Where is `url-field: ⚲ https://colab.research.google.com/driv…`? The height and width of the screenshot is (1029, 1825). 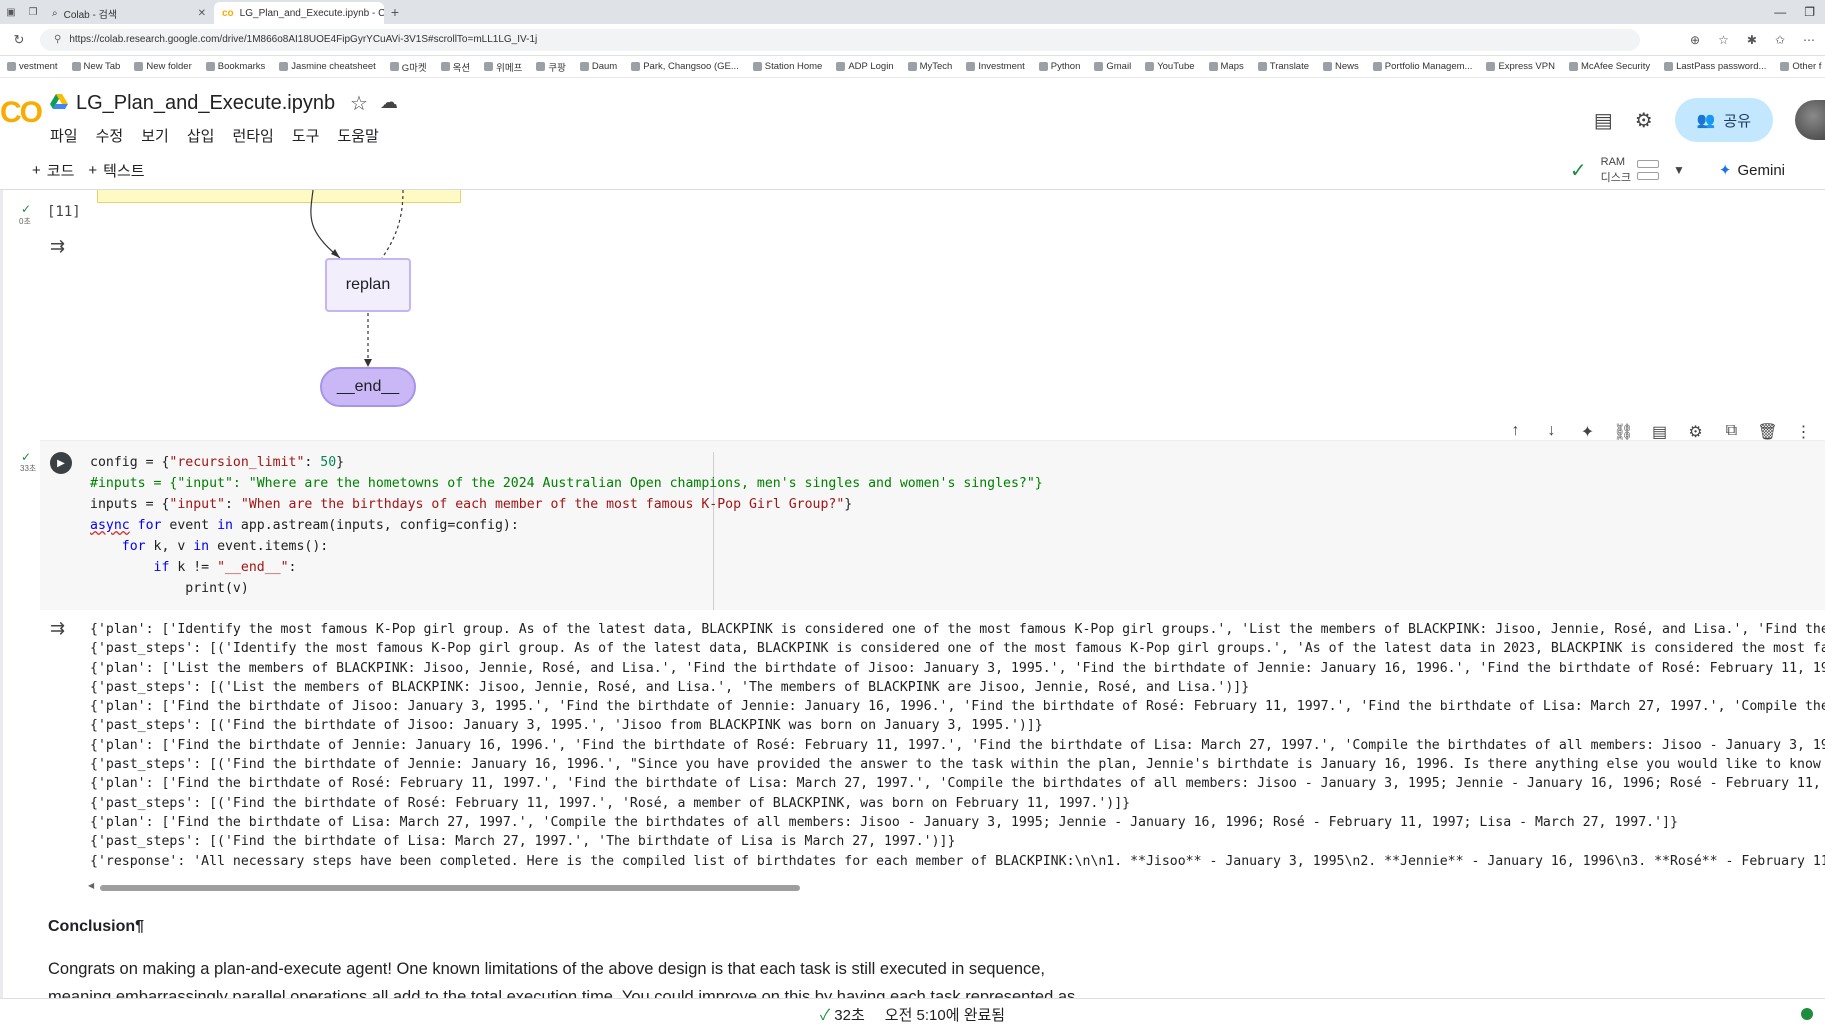 url-field: ⚲ https://colab.research.google.com/driv… is located at coordinates (840, 39).